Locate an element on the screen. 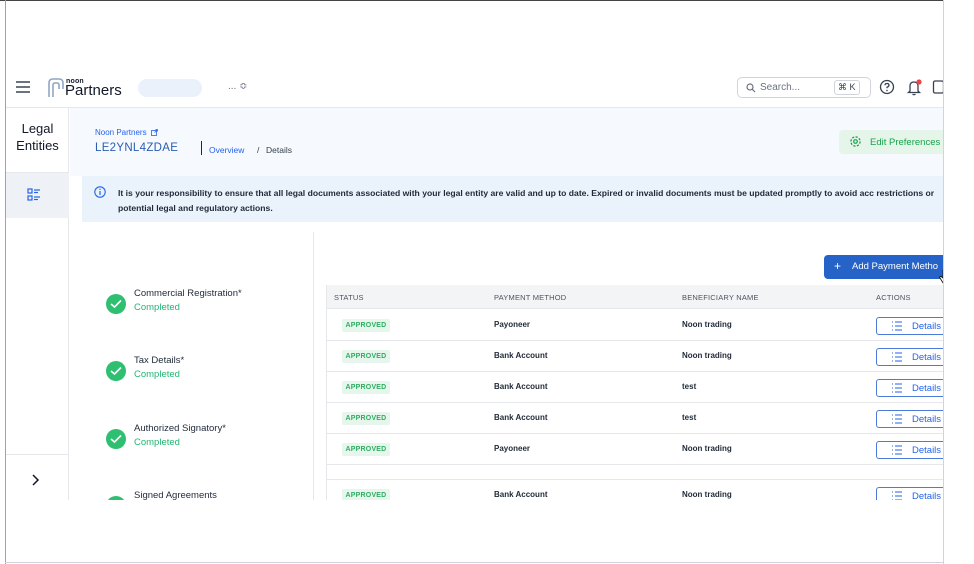  add-payment-method-label: Add Payment Metho is located at coordinates (895, 266).